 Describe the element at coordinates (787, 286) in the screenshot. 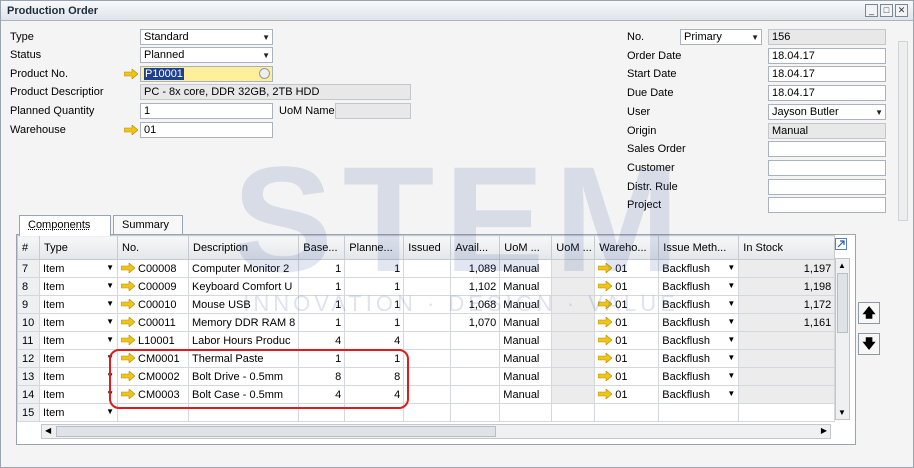

I see `in-stock-cell: 1,198` at that location.